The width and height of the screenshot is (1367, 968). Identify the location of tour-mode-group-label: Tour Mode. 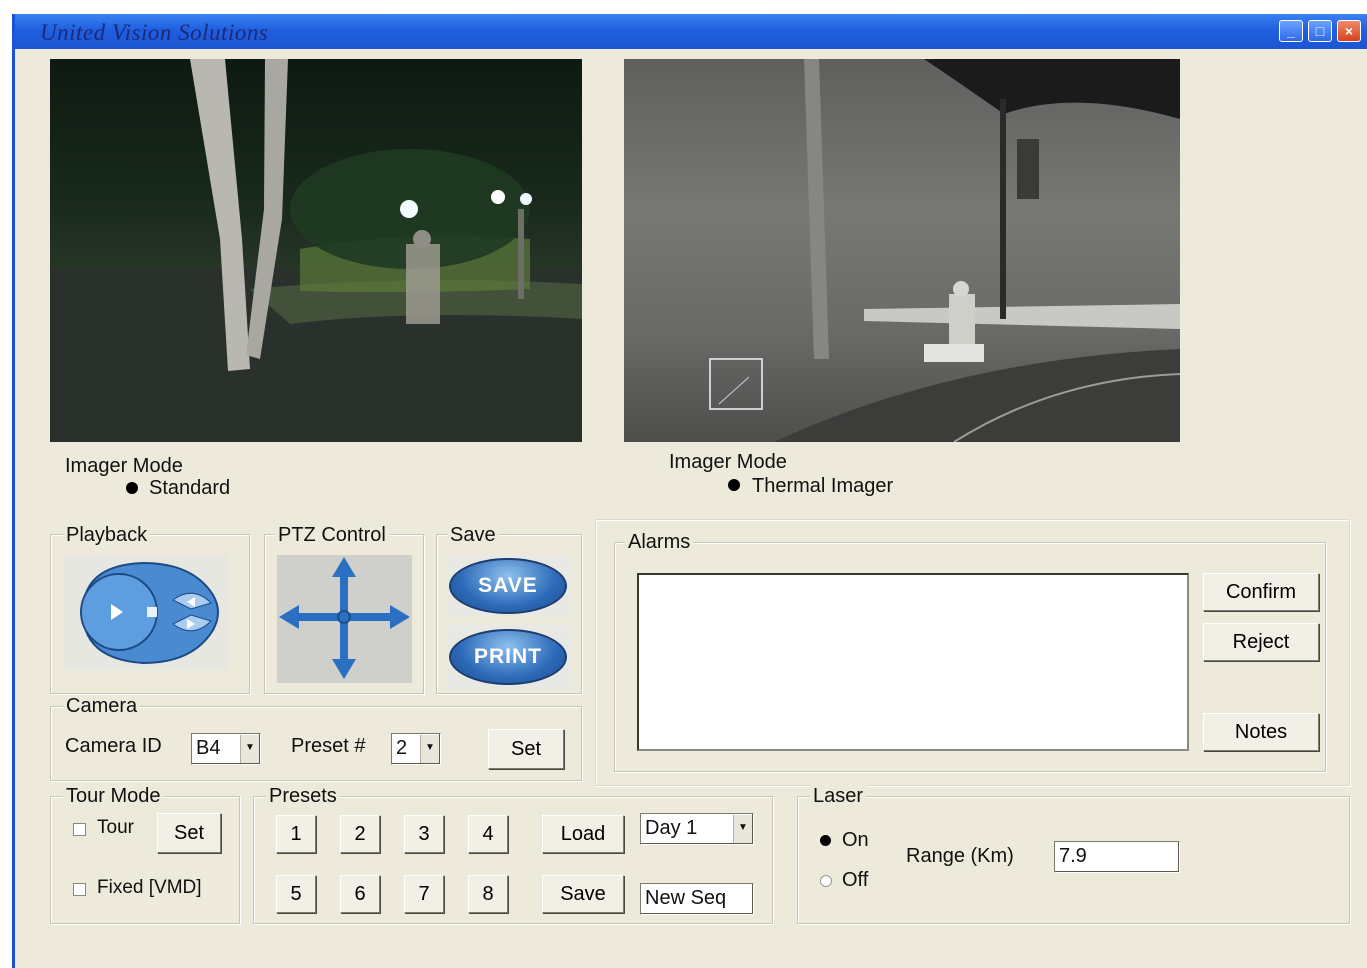
(113, 796).